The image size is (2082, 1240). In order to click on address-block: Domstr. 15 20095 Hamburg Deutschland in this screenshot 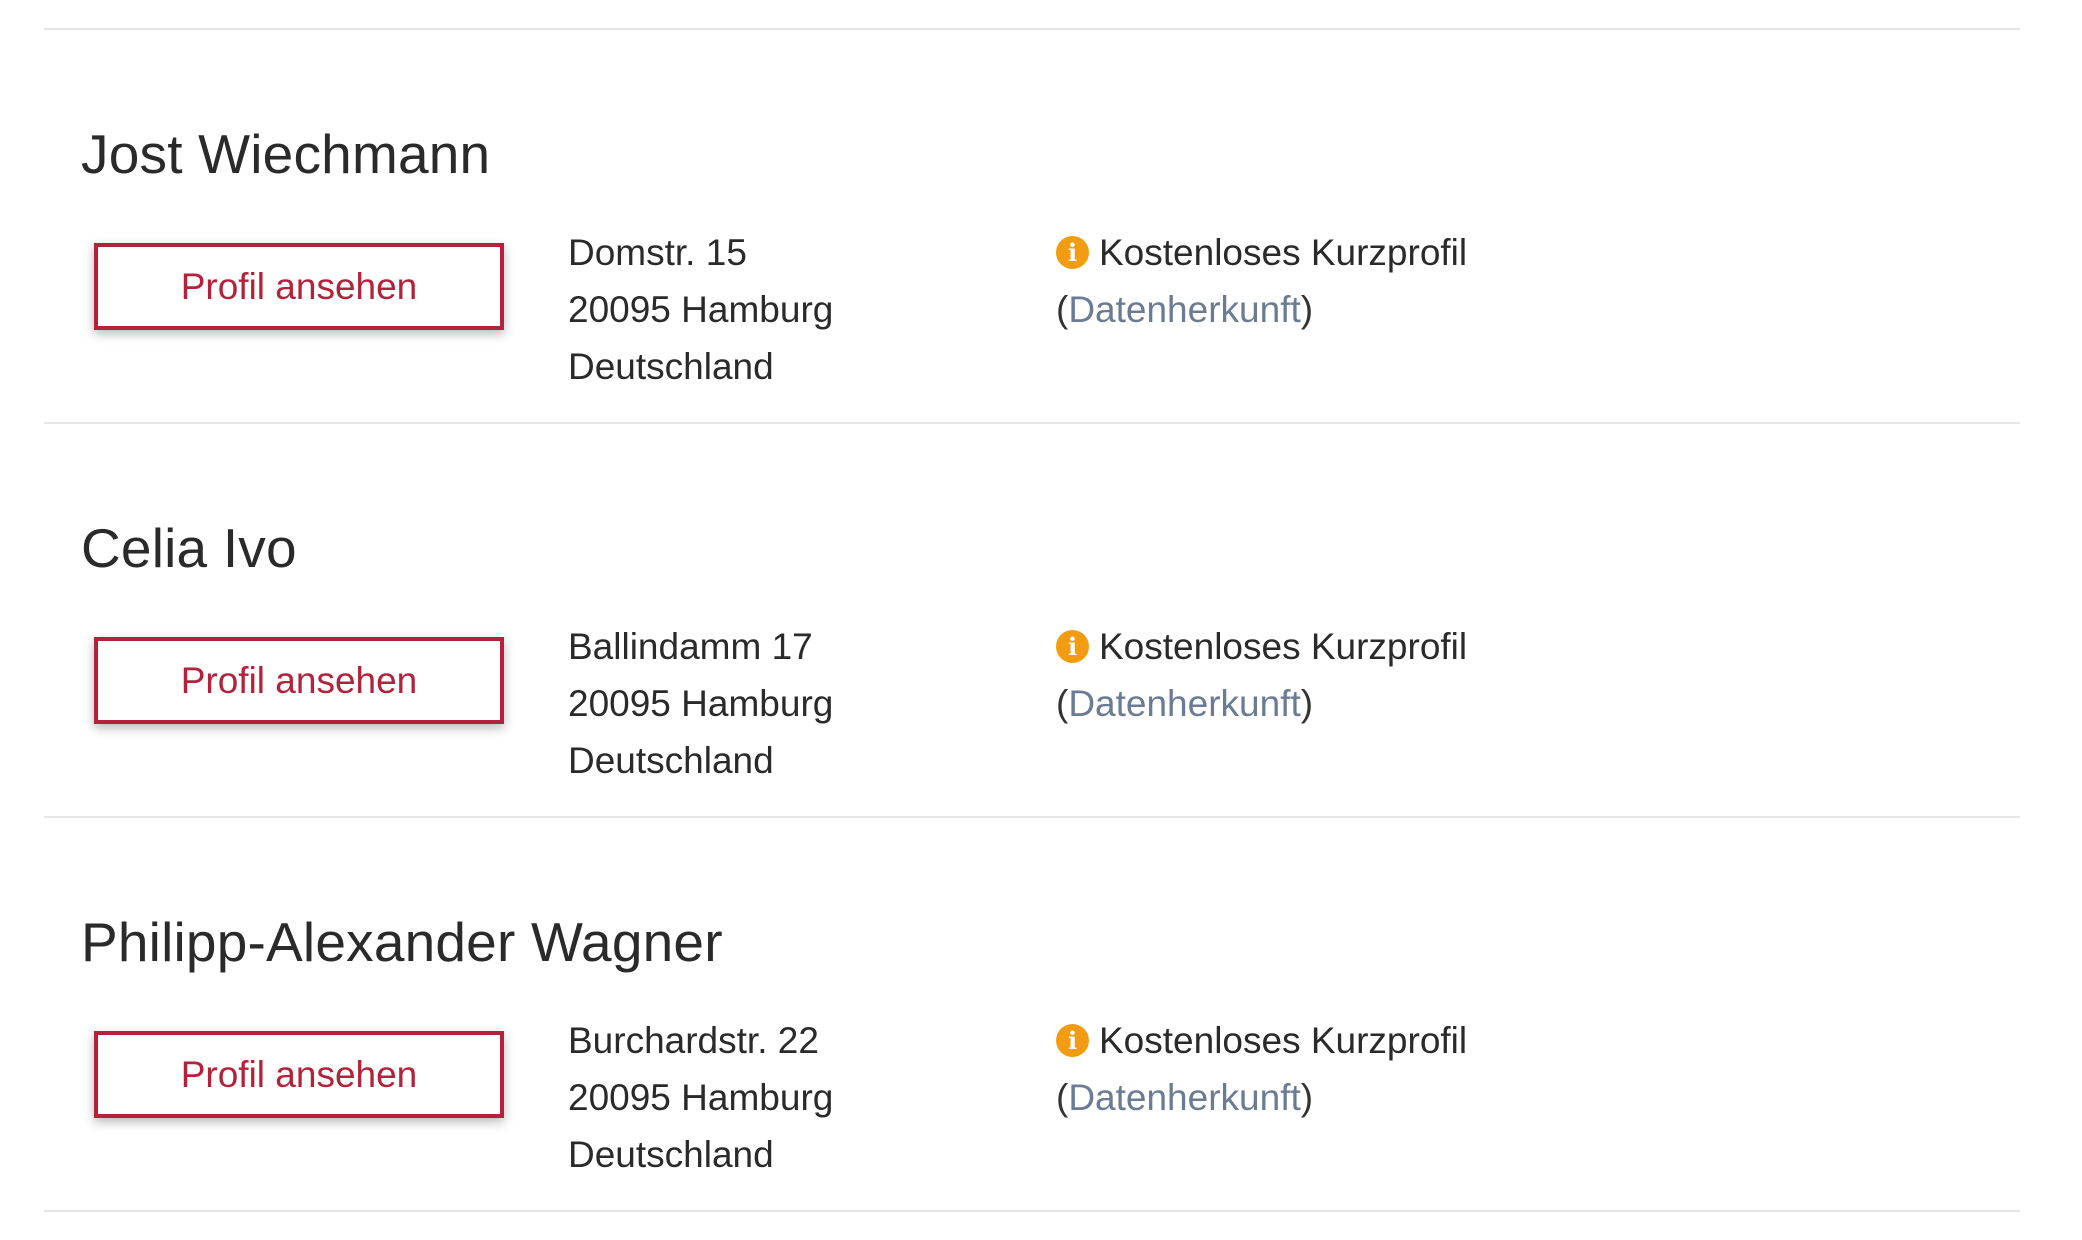, I will do `click(700, 309)`.